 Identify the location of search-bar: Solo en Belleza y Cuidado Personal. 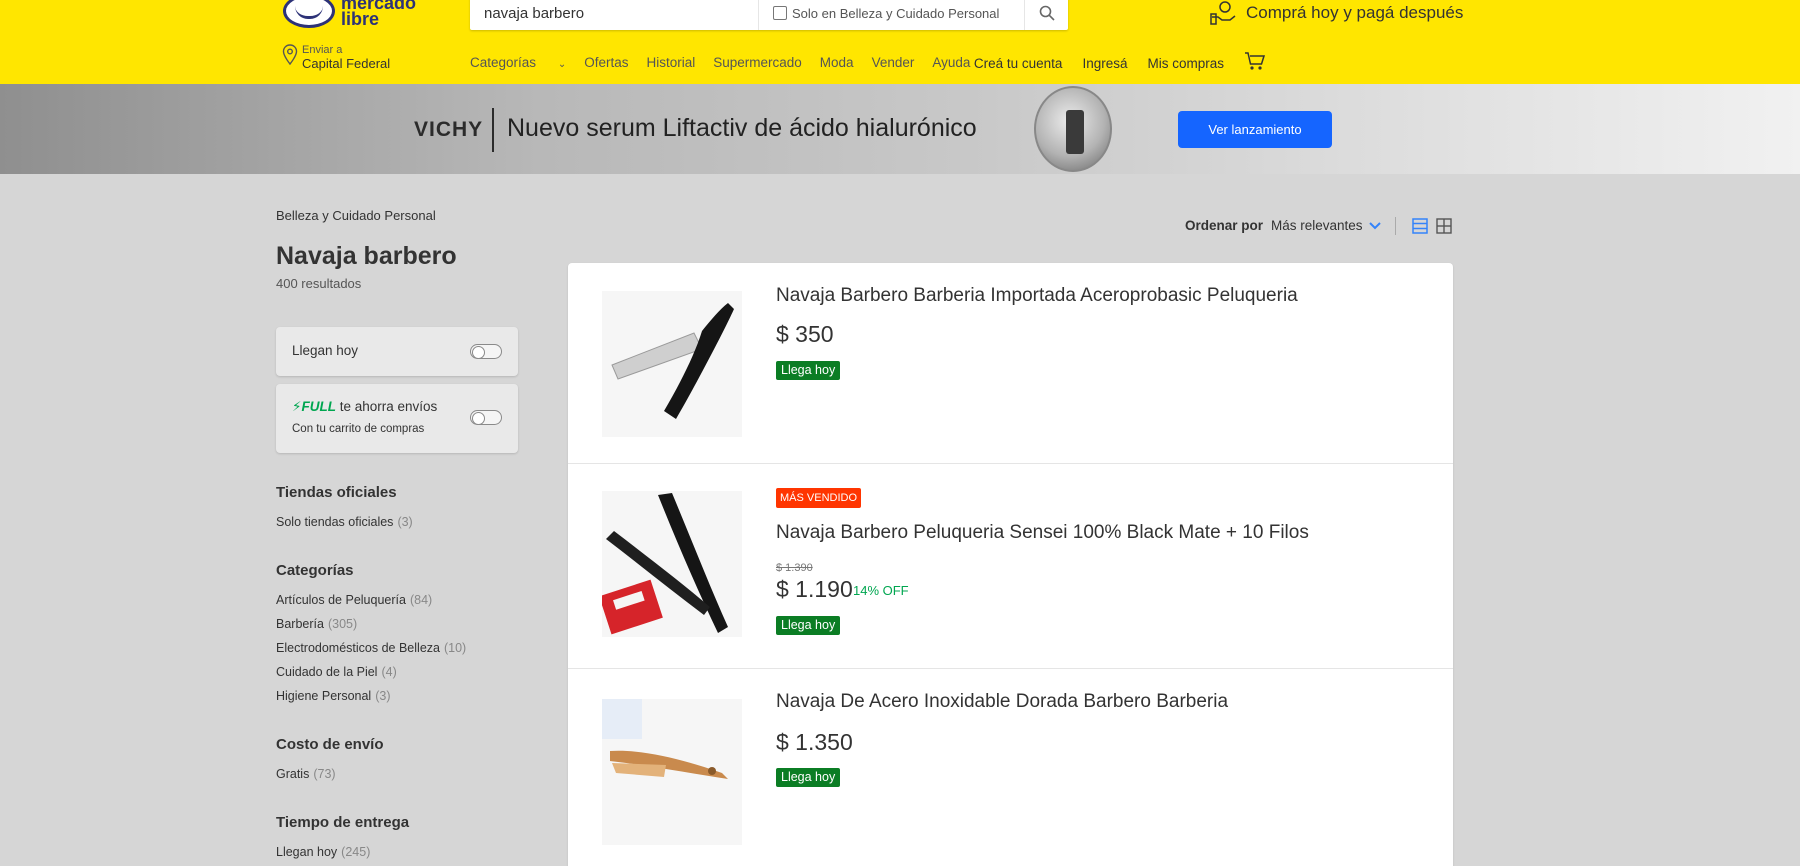
(769, 15).